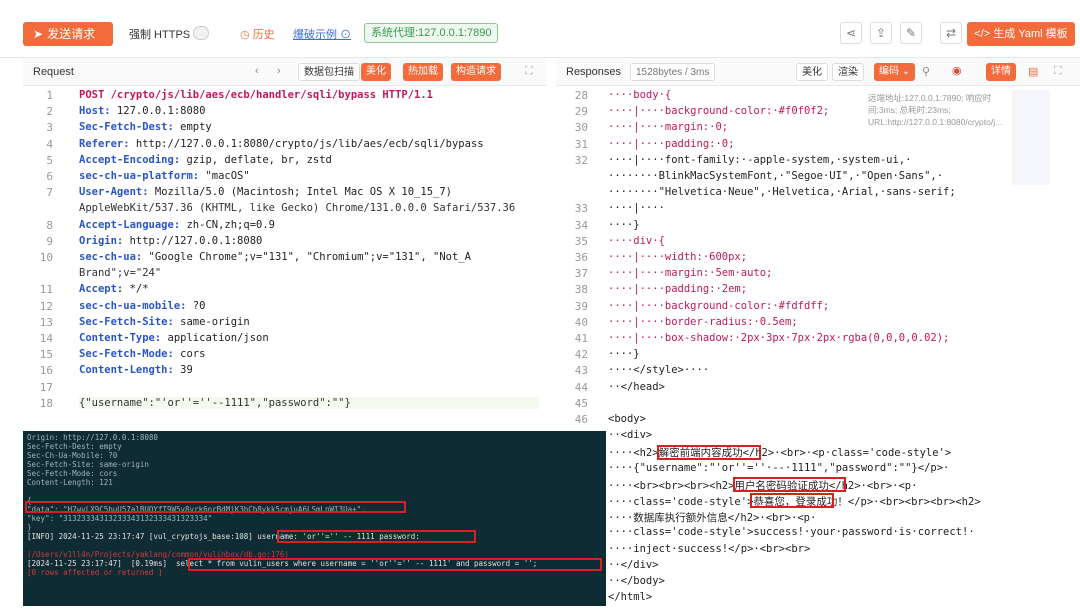  I want to click on request-header: Request ‹ › 数据包扫描 美化 热加载 构造请求 ⛶, so click(284, 72).